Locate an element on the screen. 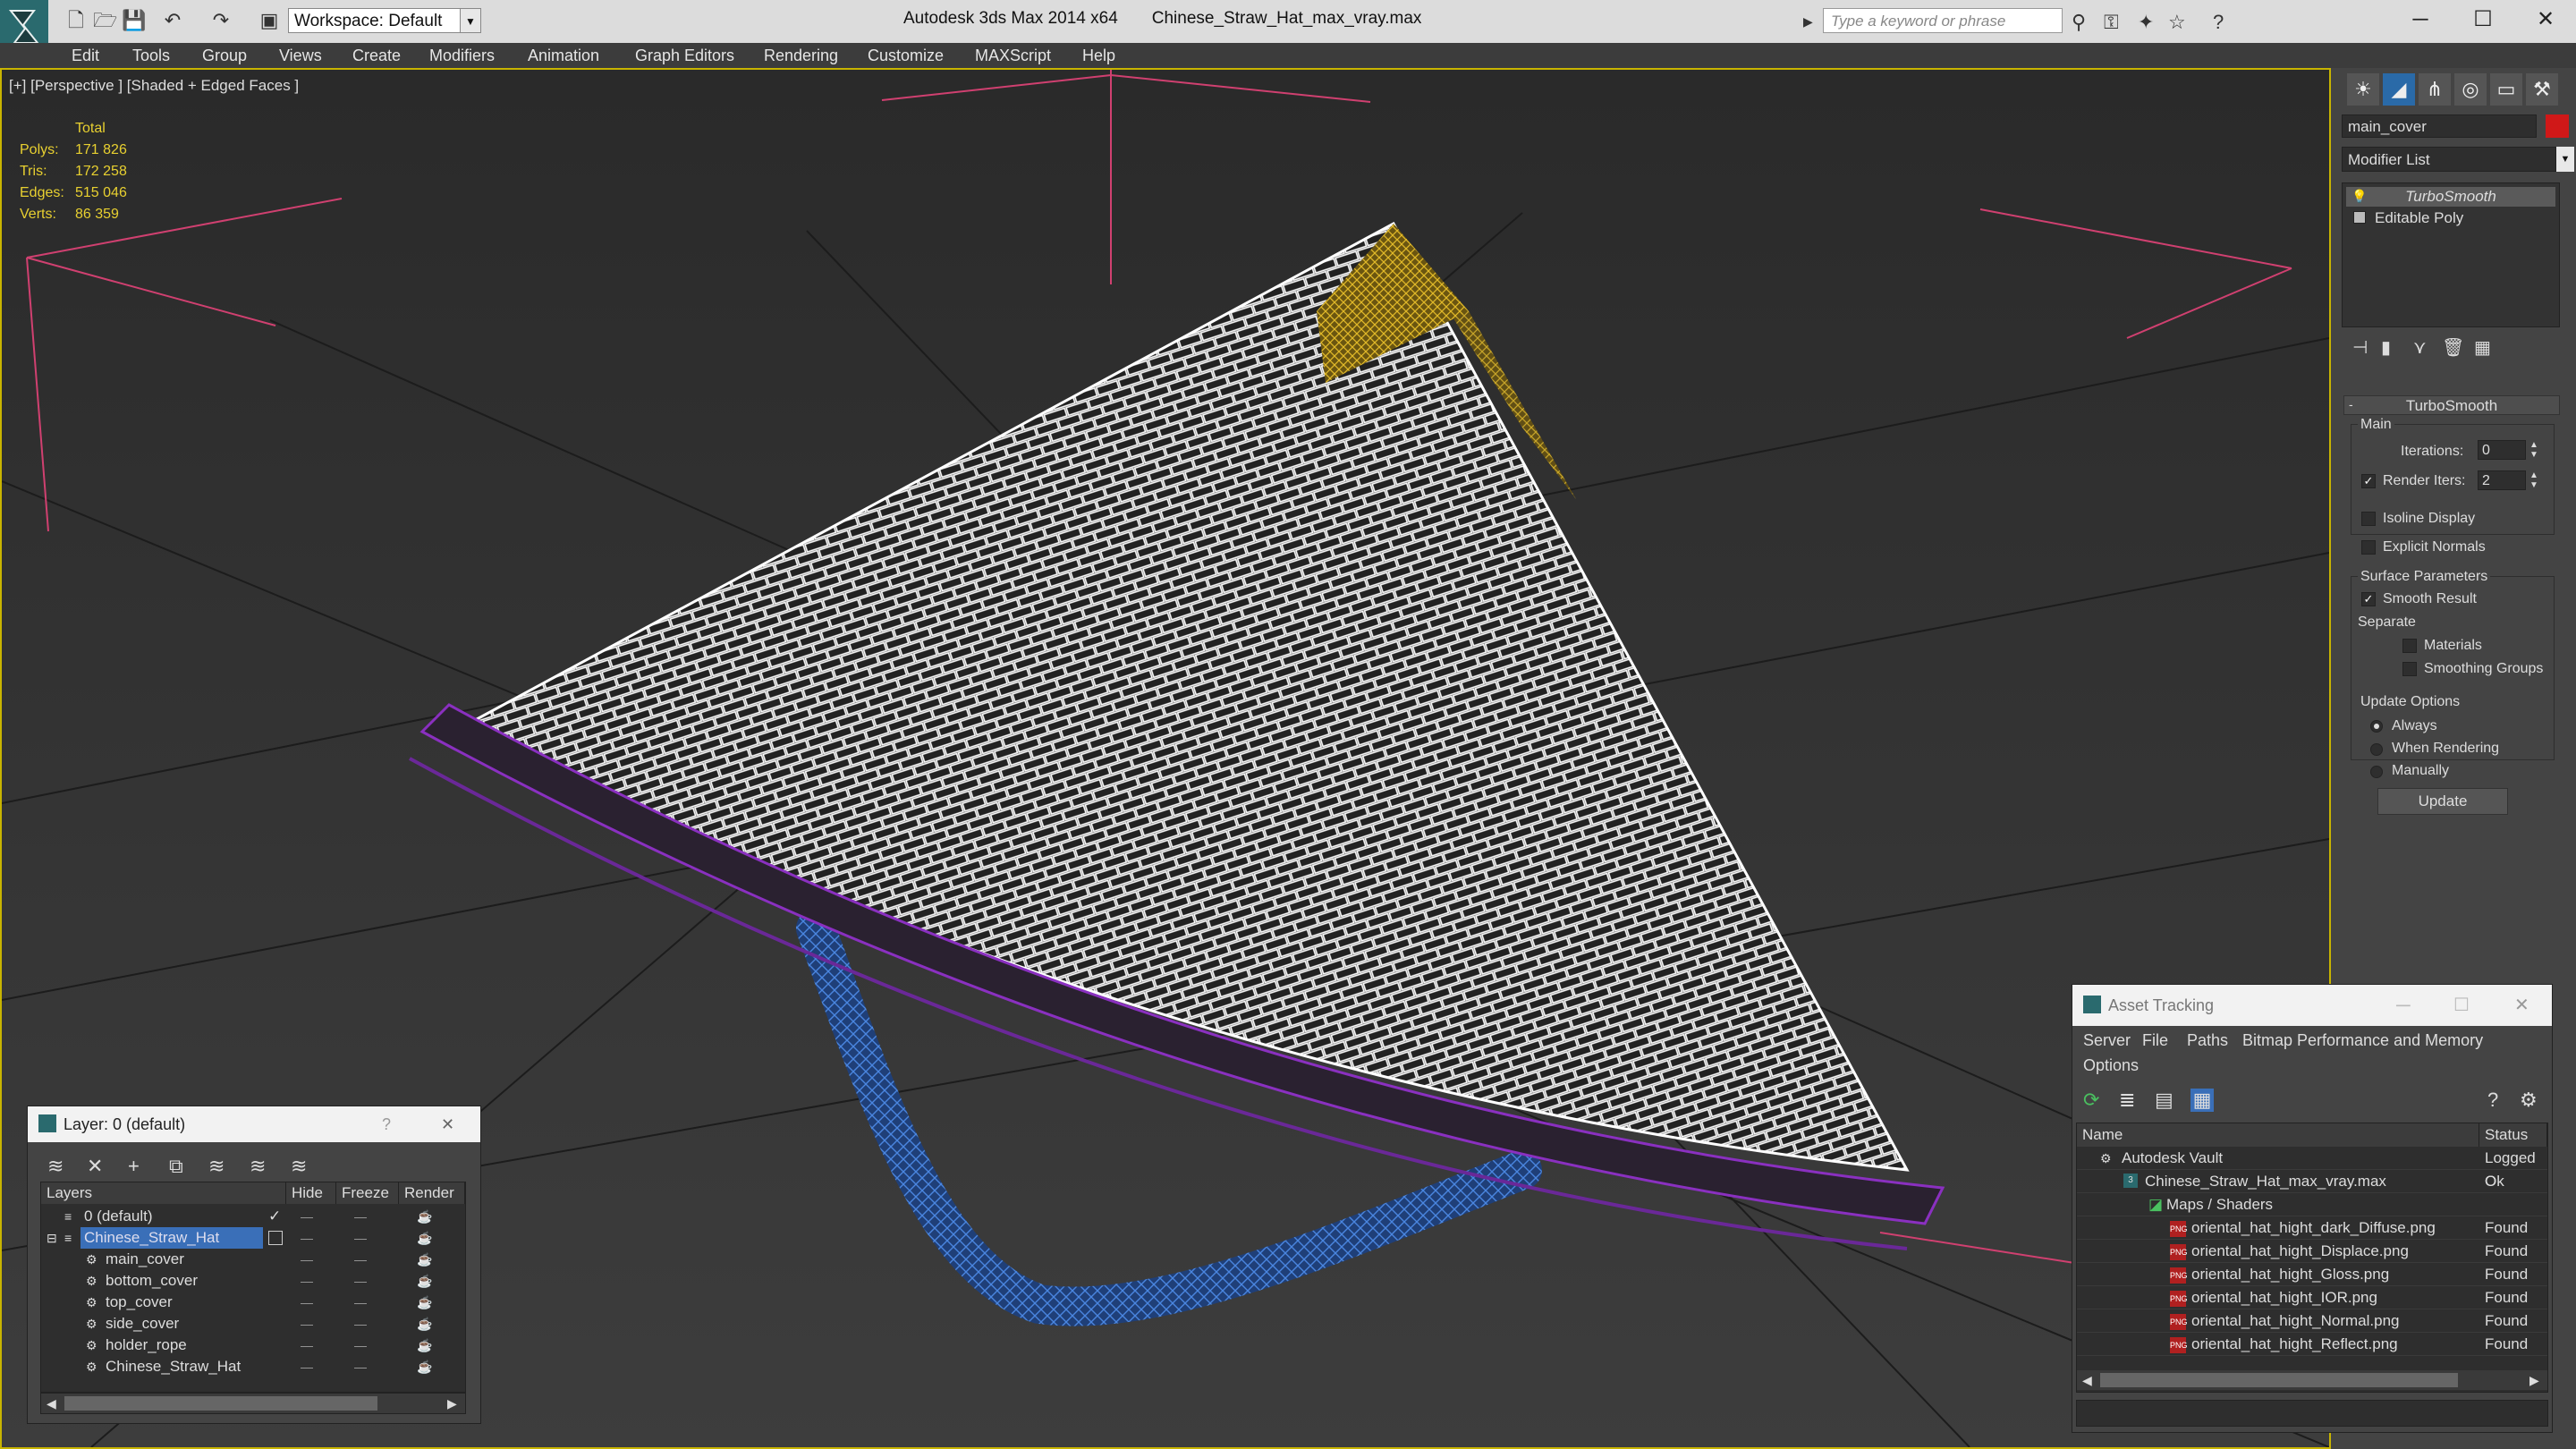  create-tab-icon: ☀ is located at coordinates (2363, 89).